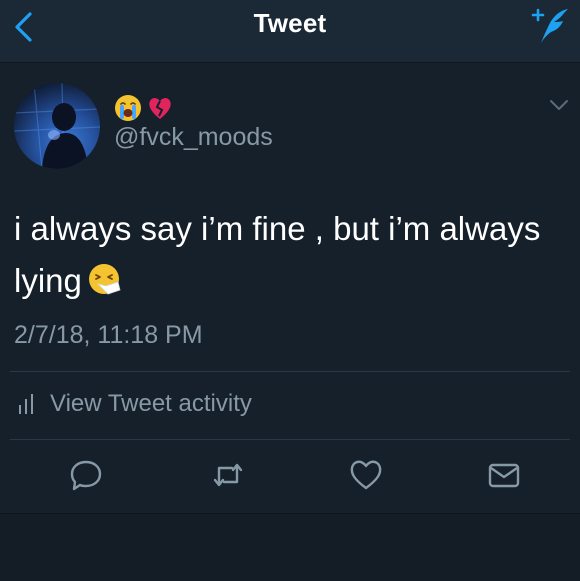 This screenshot has height=581, width=580. I want to click on avatar-photo, so click(57, 126).